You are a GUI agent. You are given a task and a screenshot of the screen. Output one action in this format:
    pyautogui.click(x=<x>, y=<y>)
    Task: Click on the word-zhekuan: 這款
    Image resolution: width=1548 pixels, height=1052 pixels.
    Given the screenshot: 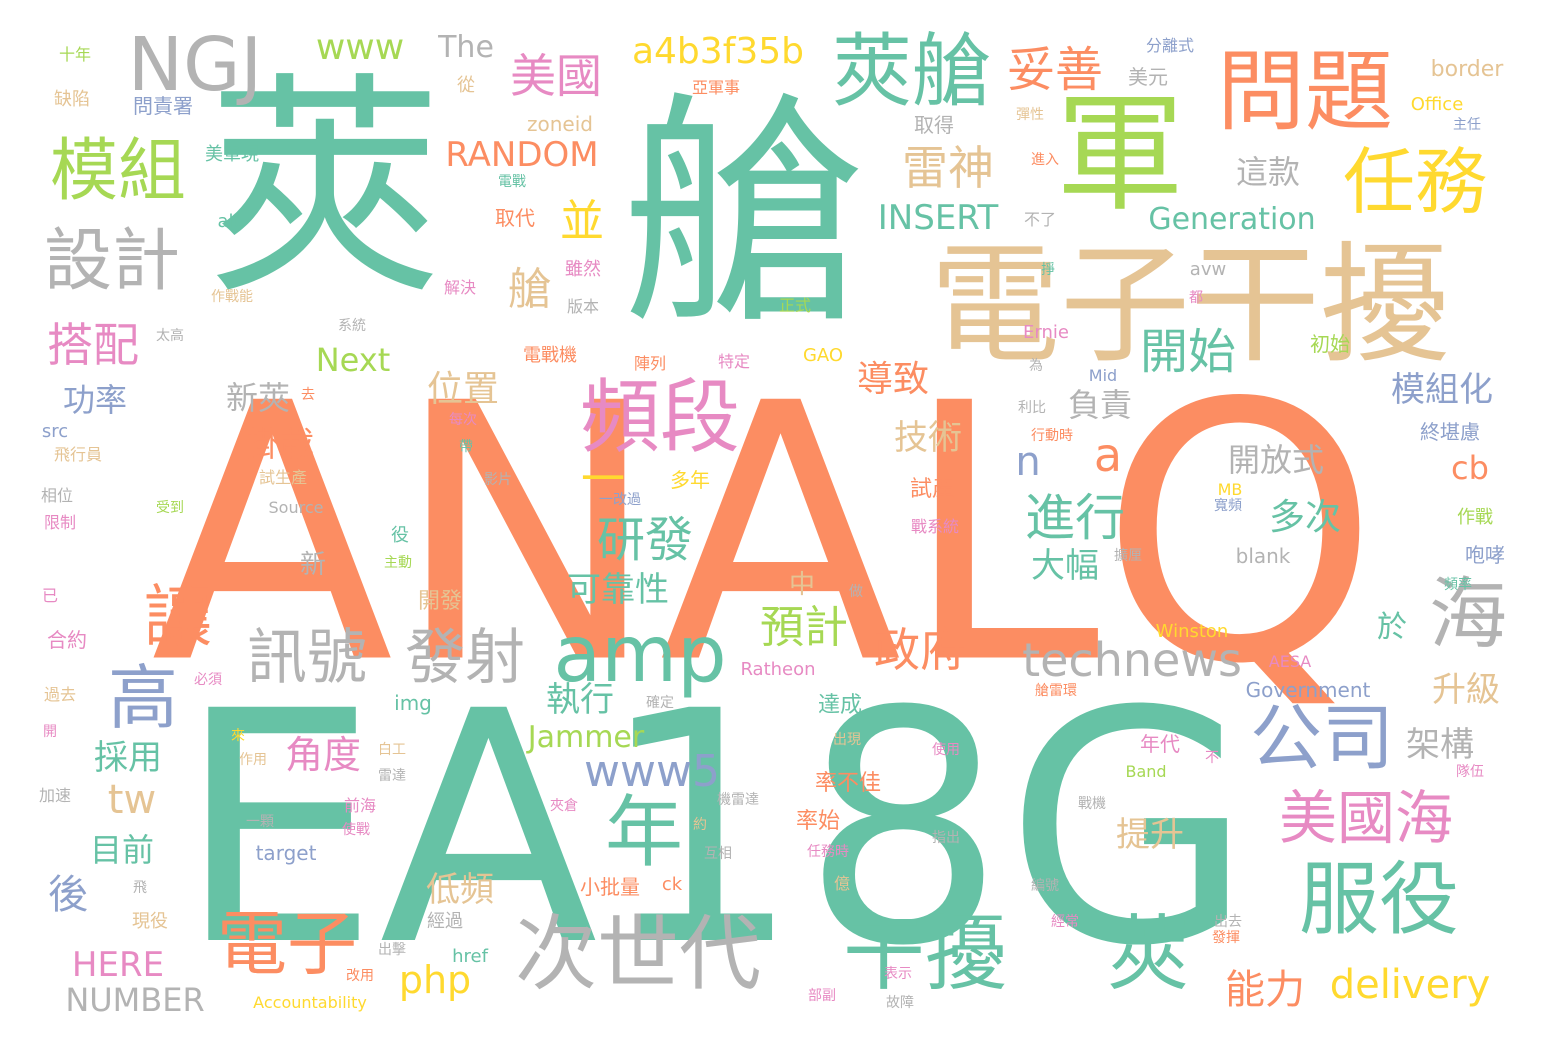 What is the action you would take?
    pyautogui.click(x=1268, y=172)
    